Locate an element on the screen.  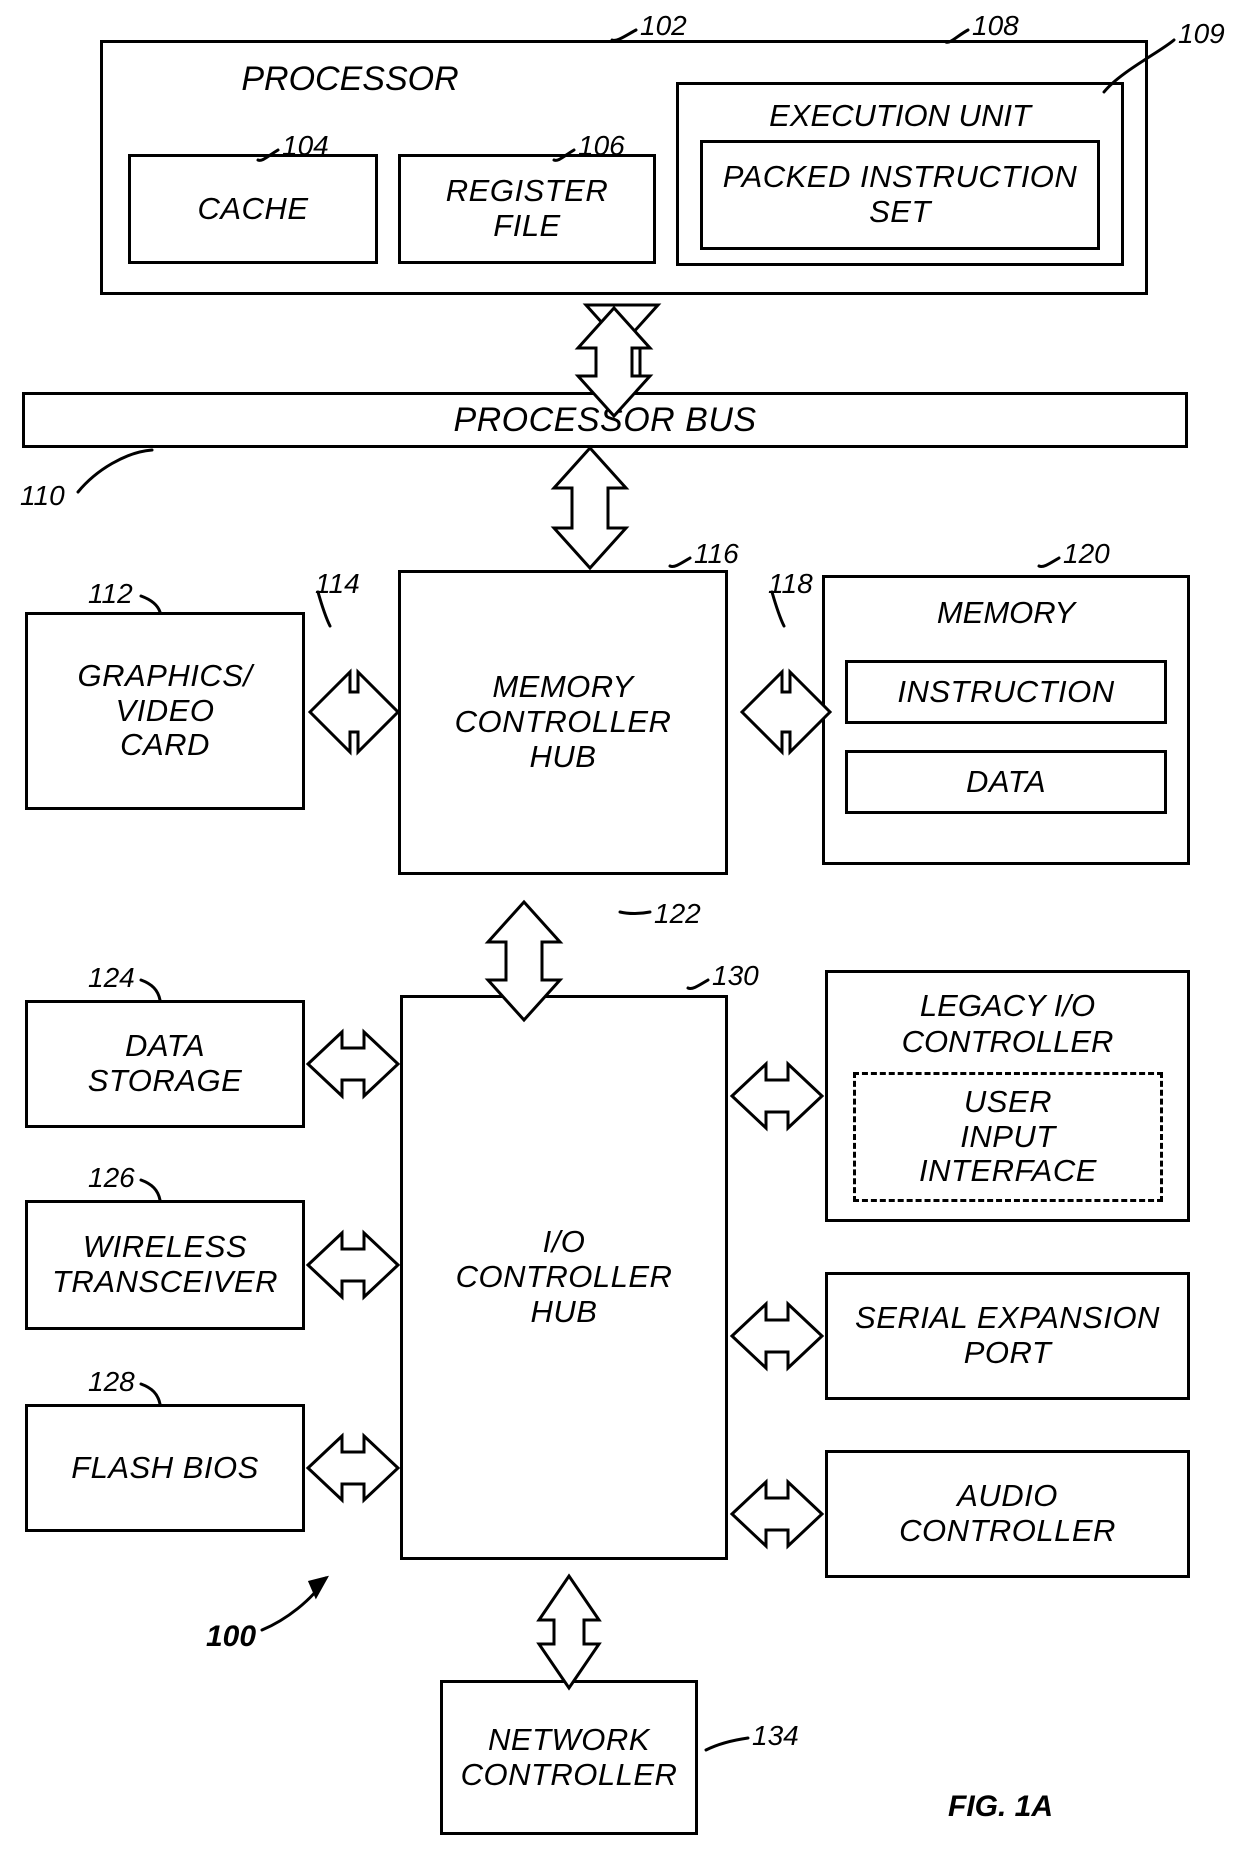
graphics-video-card-block: GRAPHICS/ VIDEO CARD is located at coordinates (165, 711).